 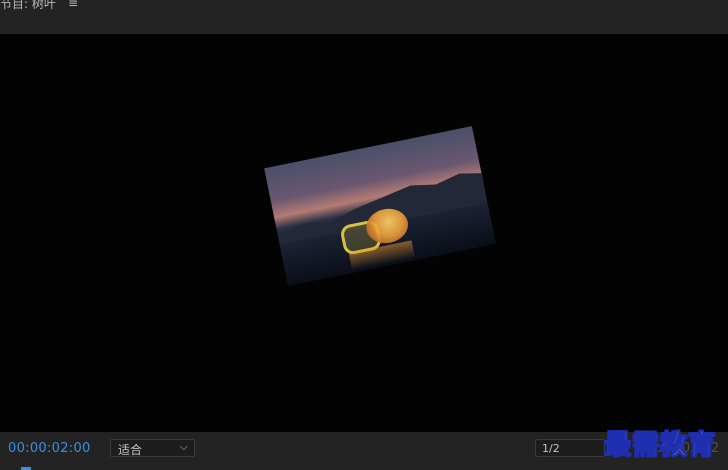 I want to click on playhead-timecode: 00:00:02:00, so click(x=49, y=448).